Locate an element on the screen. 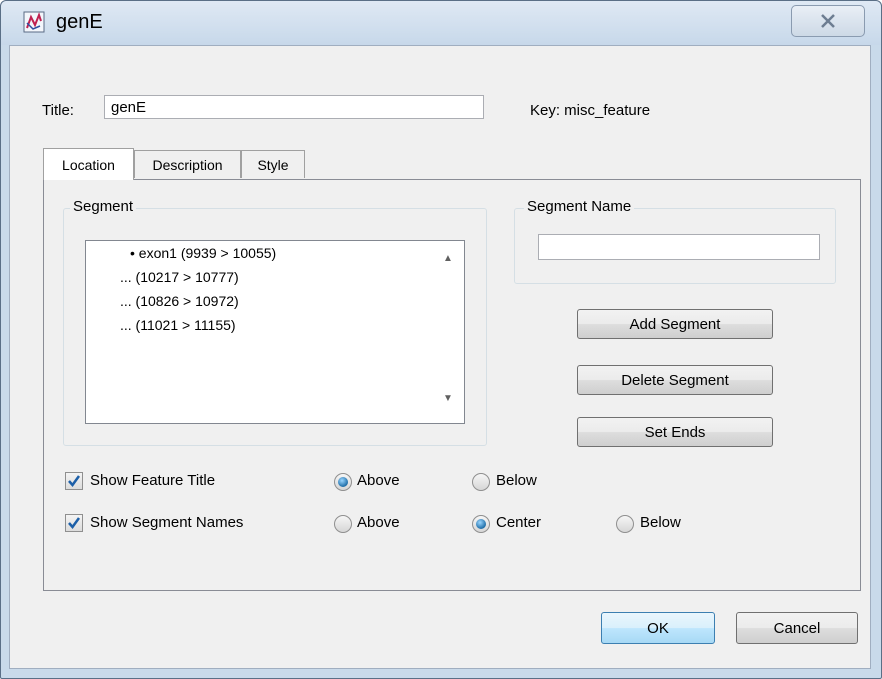 The height and width of the screenshot is (679, 882). show-segment-names-checkbox is located at coordinates (74, 523).